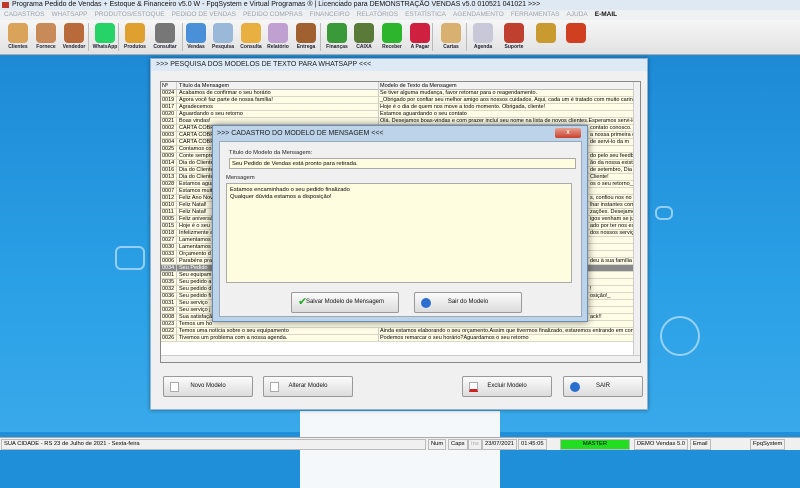  Describe the element at coordinates (606, 14) in the screenshot. I see `menu-email: E-MAIL` at that location.